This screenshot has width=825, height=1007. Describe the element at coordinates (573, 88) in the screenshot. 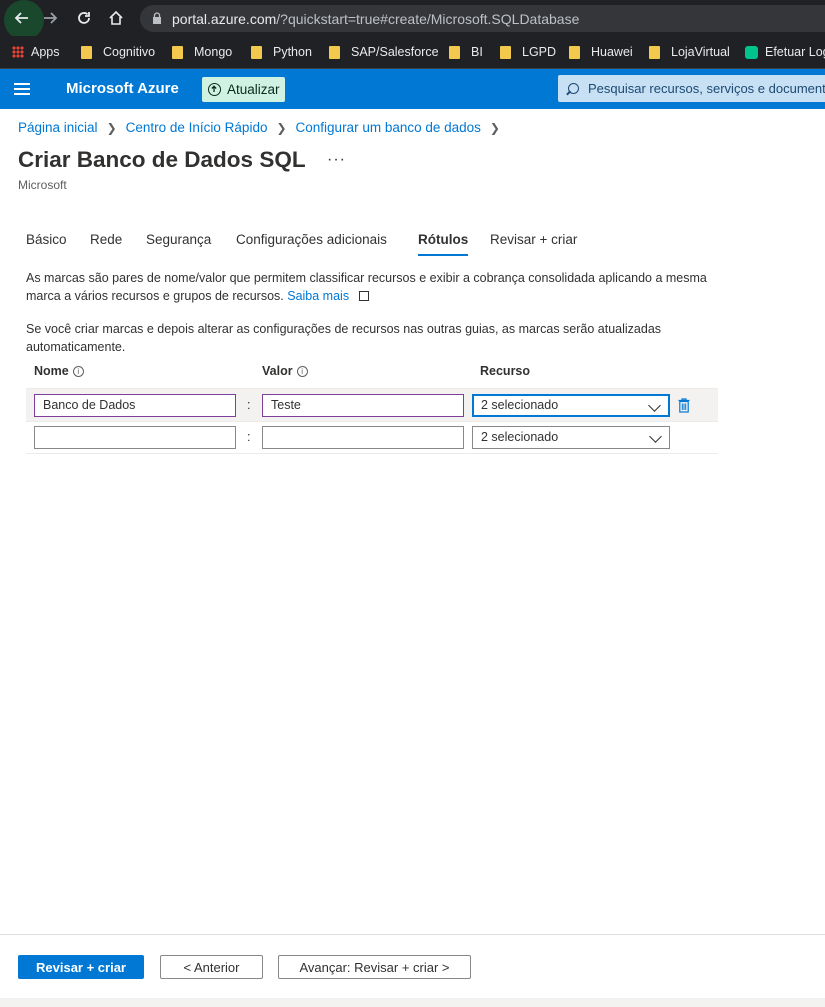

I see `search-icon` at that location.